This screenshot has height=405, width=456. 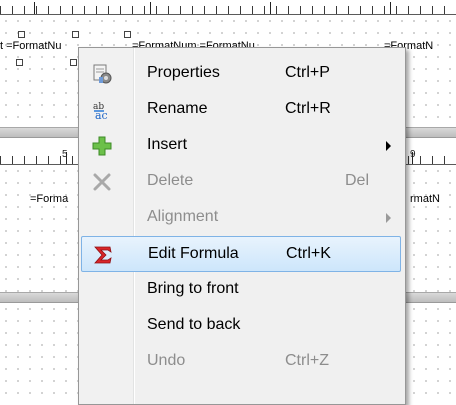 I want to click on menu-item-label: Send to back, so click(x=194, y=324).